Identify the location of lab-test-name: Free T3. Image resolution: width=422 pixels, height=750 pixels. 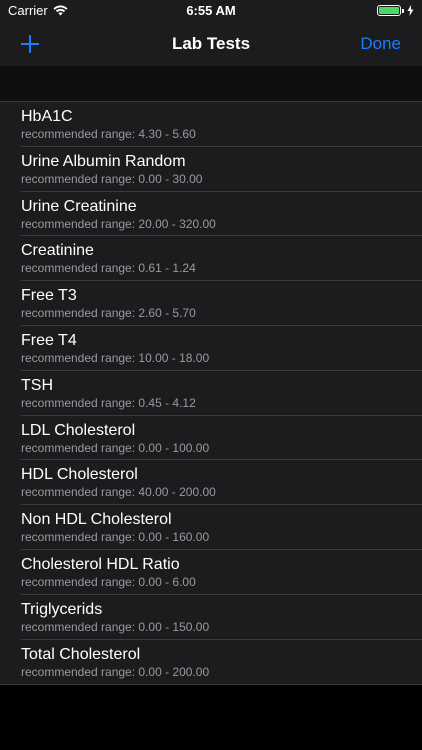
(49, 296).